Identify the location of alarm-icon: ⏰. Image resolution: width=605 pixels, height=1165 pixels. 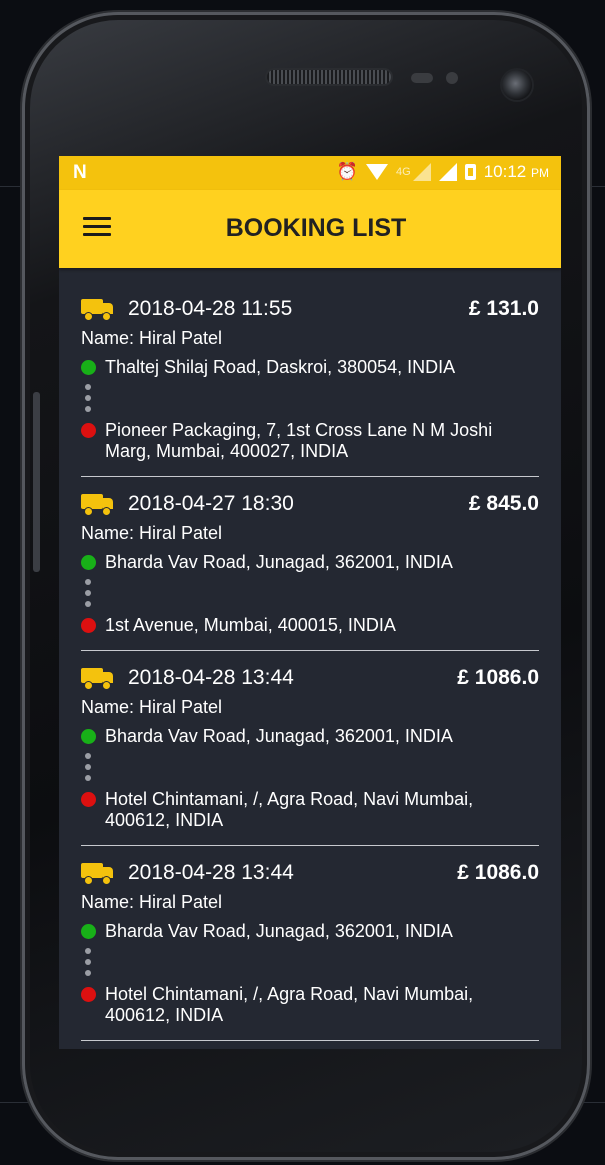
(347, 171).